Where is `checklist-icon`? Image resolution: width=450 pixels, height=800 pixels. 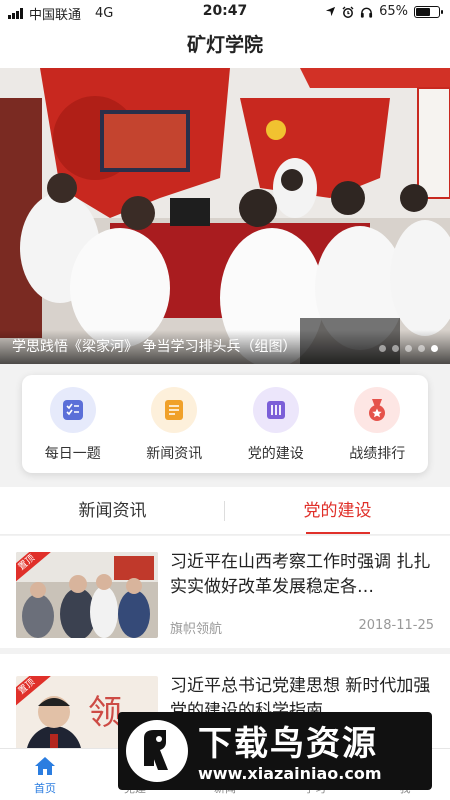
checklist-icon is located at coordinates (72, 410).